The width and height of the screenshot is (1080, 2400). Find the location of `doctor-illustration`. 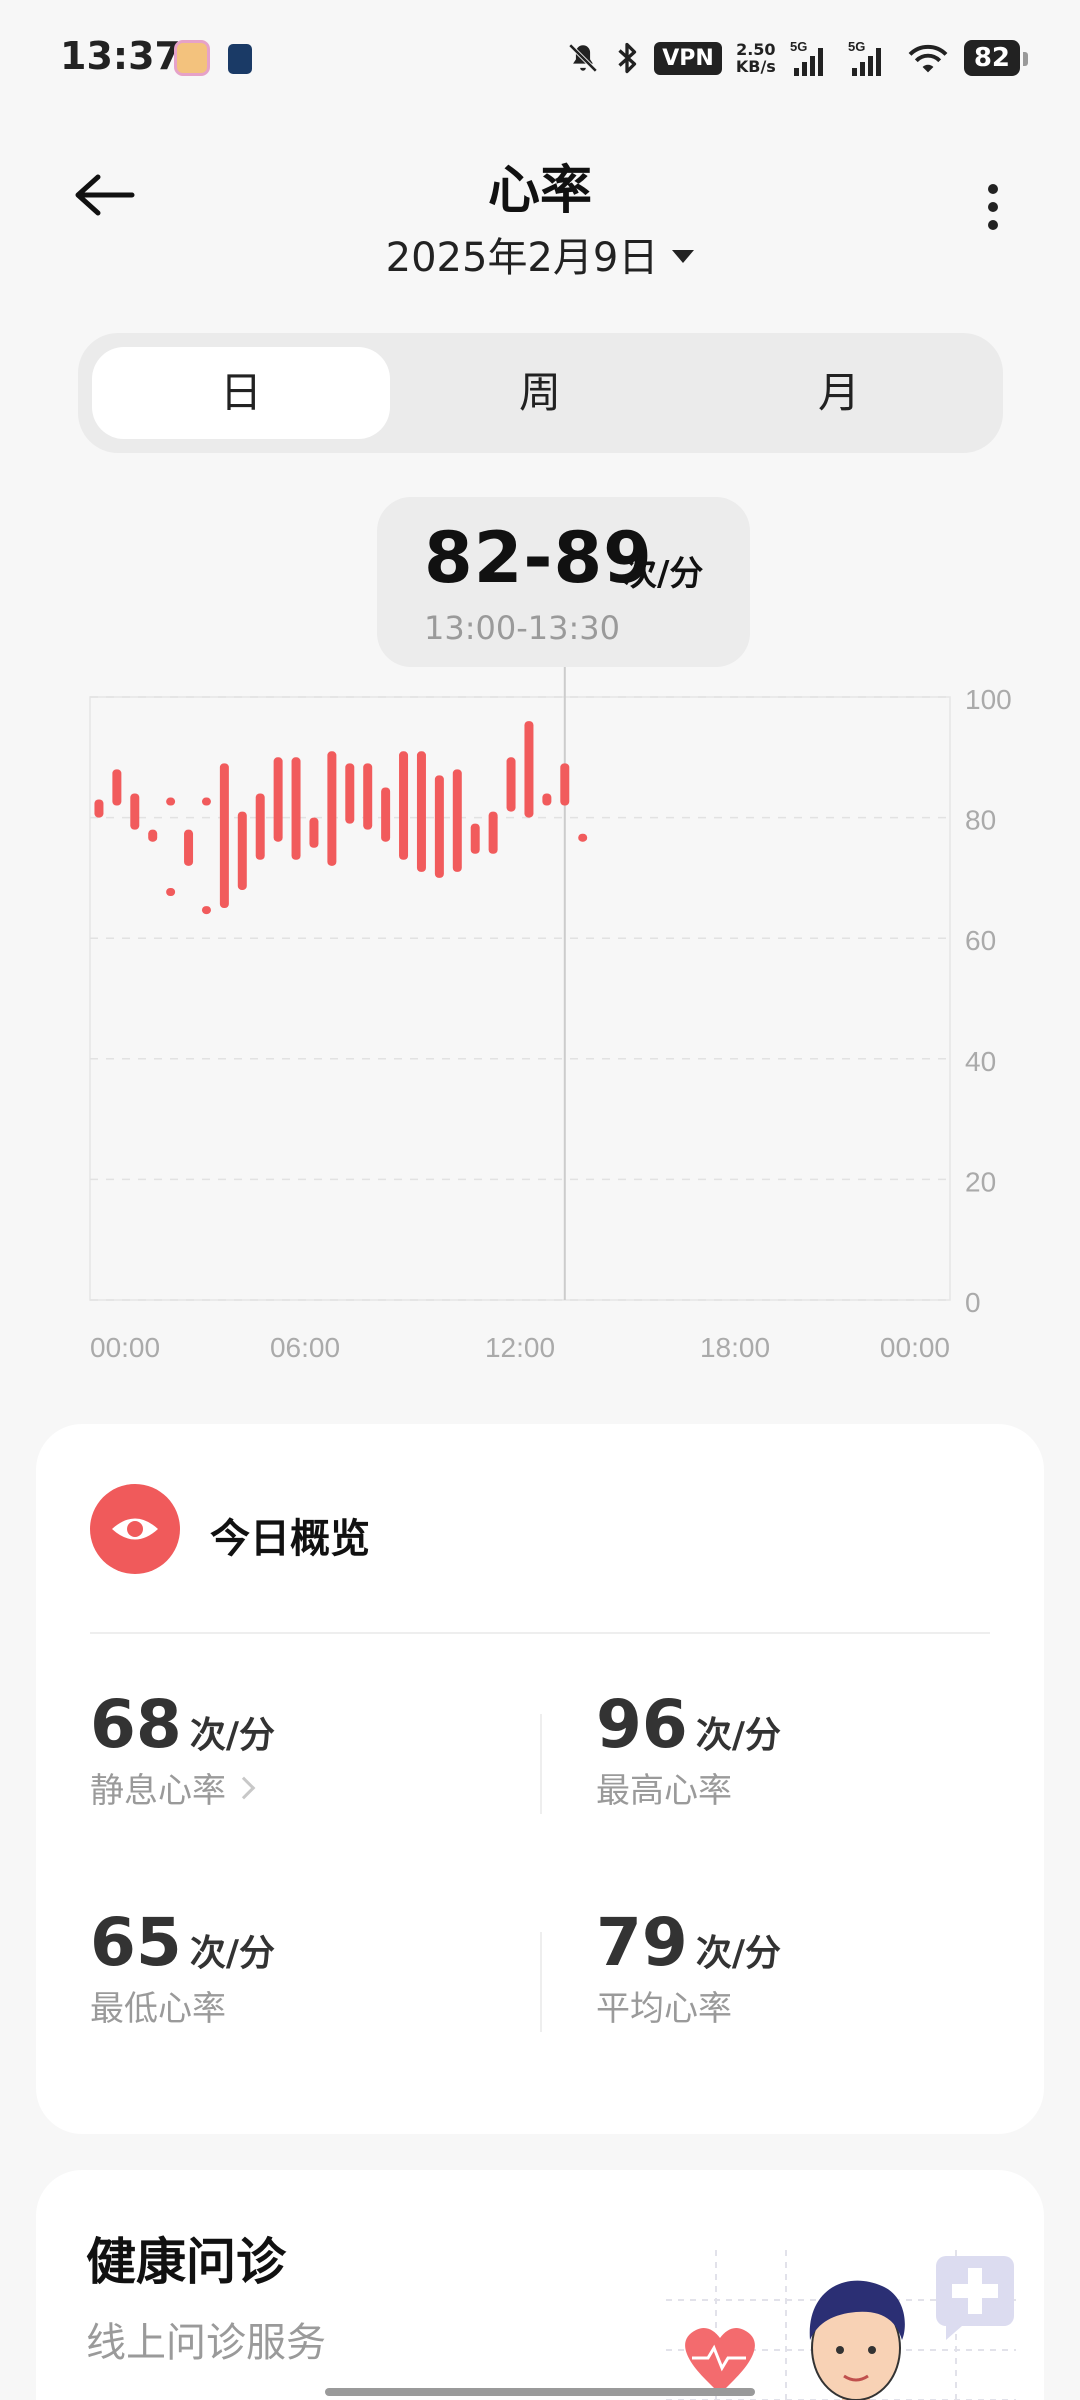

doctor-illustration is located at coordinates (841, 2325).